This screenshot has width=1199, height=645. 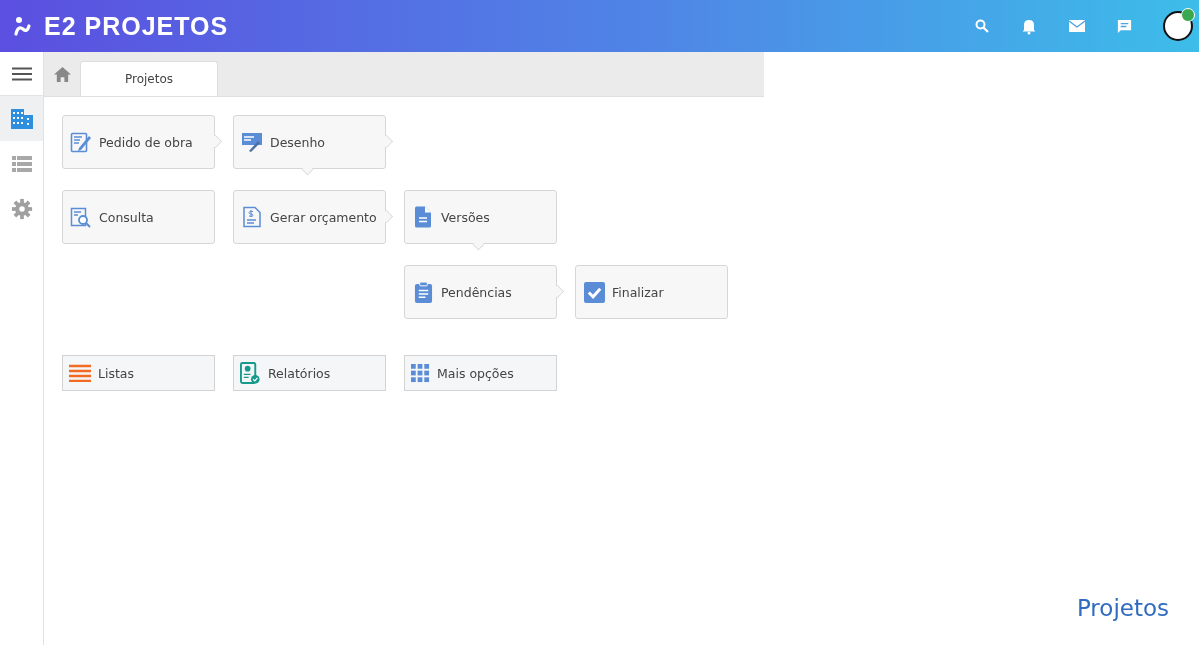 I want to click on checkbox-icon, so click(x=594, y=292).